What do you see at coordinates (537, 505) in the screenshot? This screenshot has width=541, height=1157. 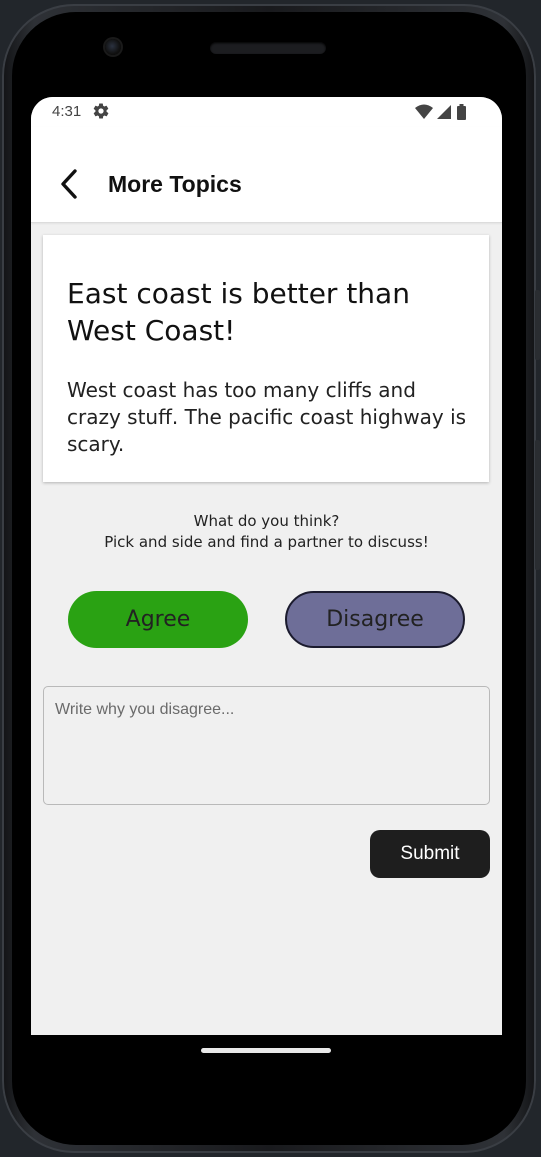 I see `volume-button` at bounding box center [537, 505].